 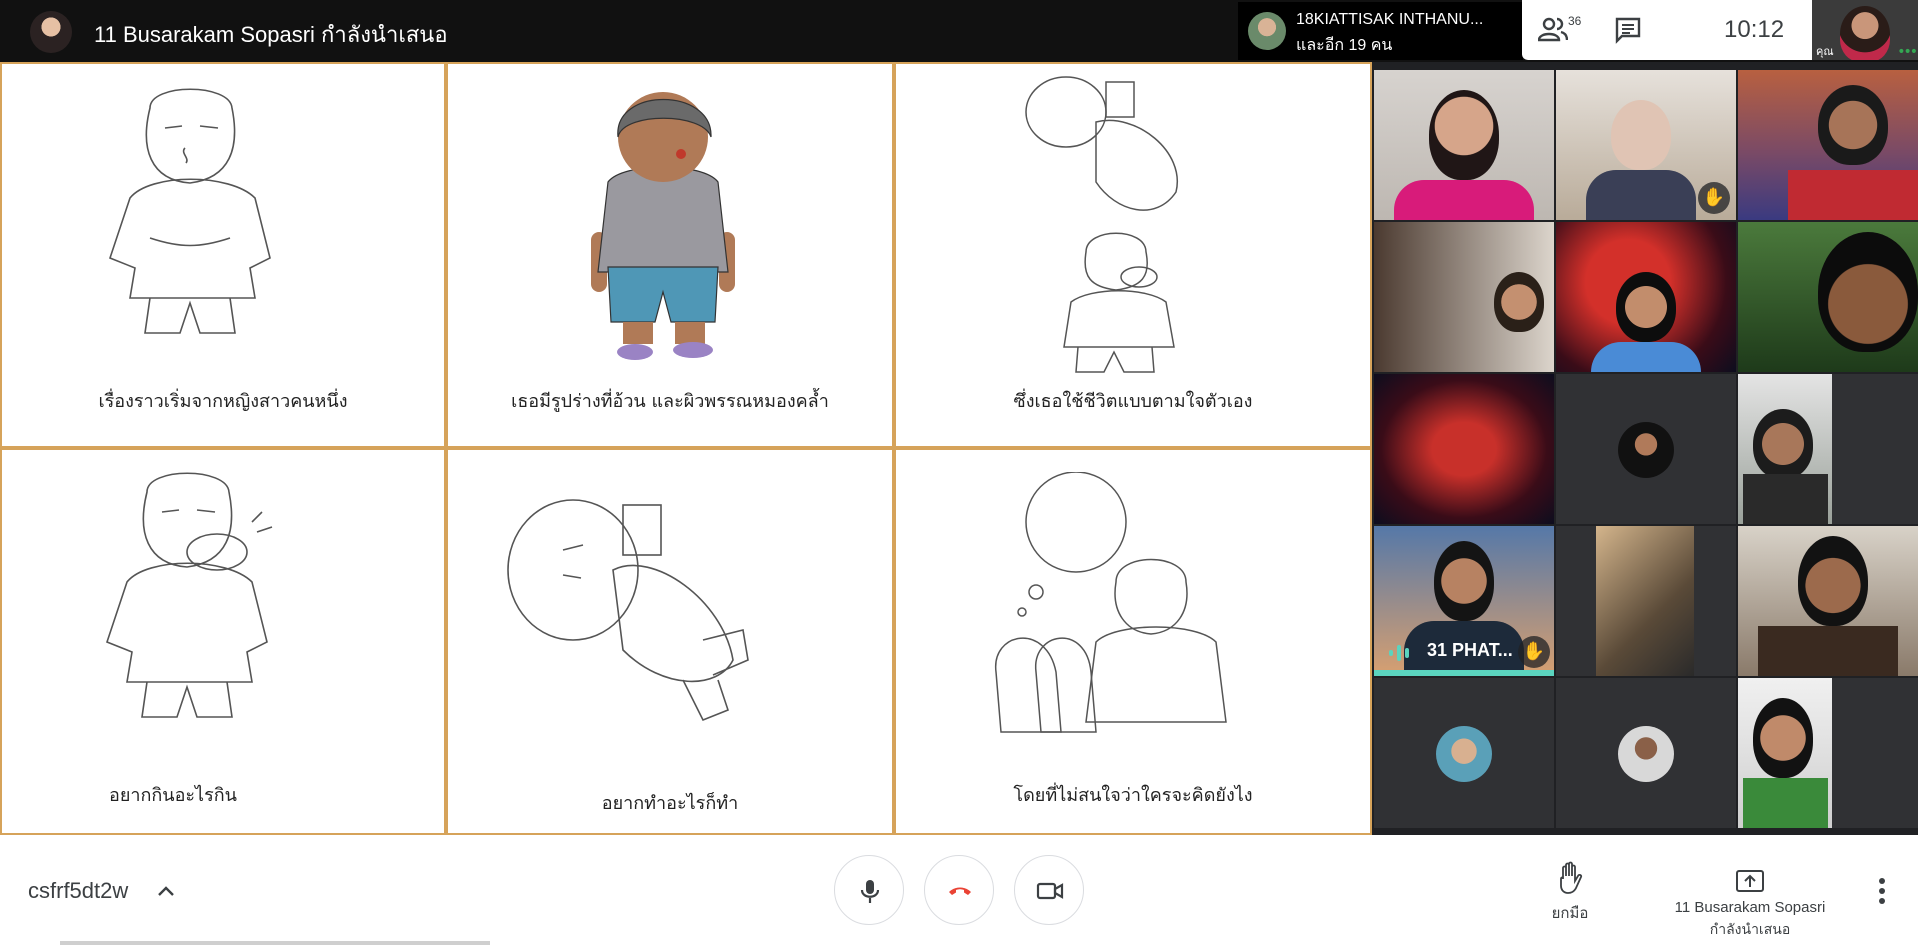 I want to click on slide-panel-4: อยากกินอะไรกิน, so click(x=223, y=641).